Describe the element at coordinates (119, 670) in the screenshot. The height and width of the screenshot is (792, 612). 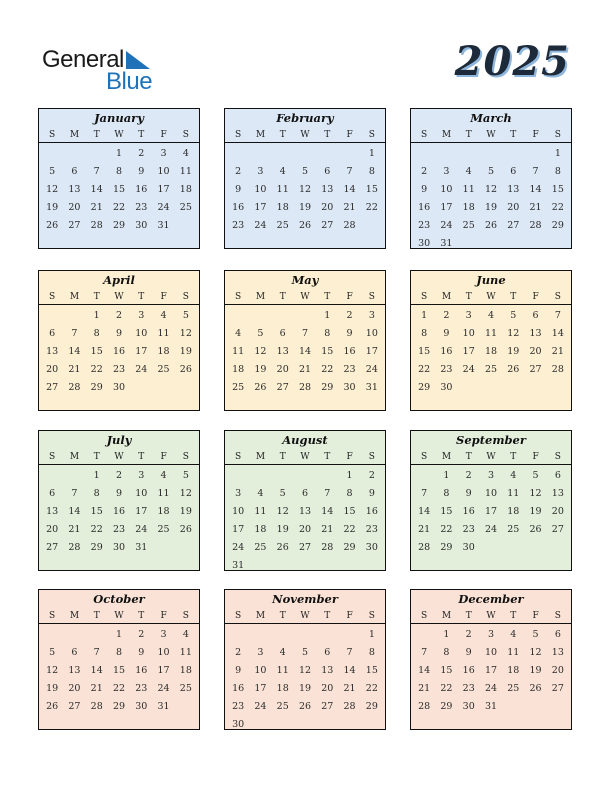
I see `day-cell: 15` at that location.